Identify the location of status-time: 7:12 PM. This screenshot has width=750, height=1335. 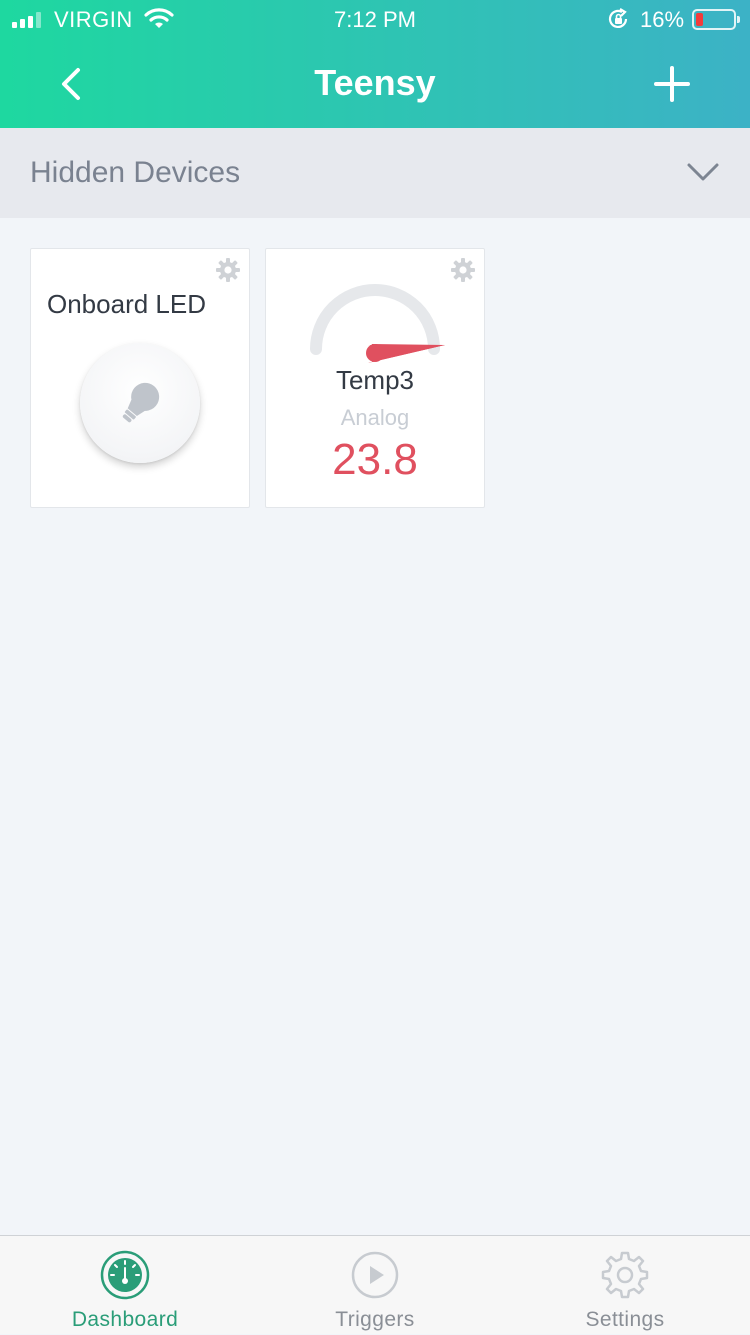
(375, 19).